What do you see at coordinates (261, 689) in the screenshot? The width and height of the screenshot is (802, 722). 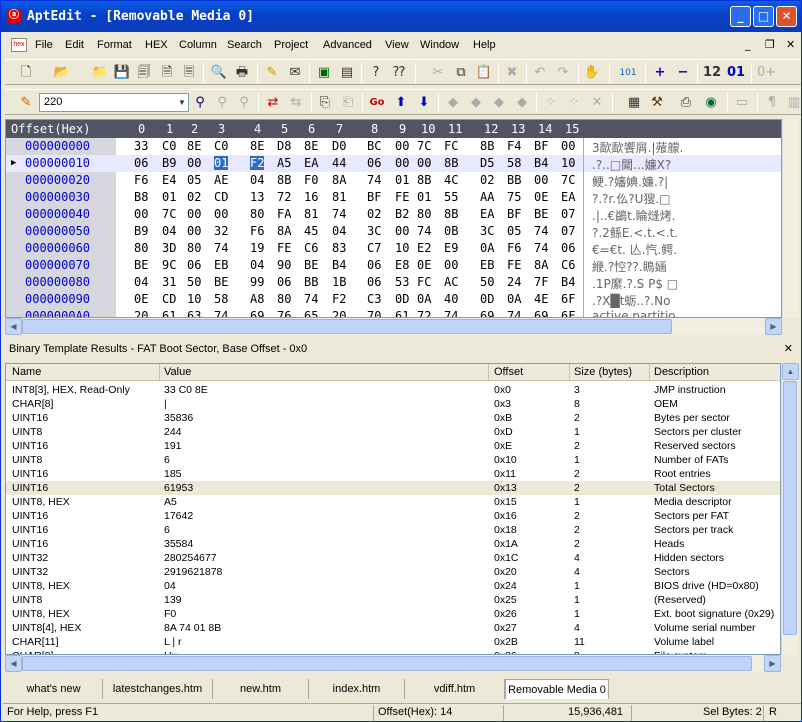 I see `tab-new: new.htm` at bounding box center [261, 689].